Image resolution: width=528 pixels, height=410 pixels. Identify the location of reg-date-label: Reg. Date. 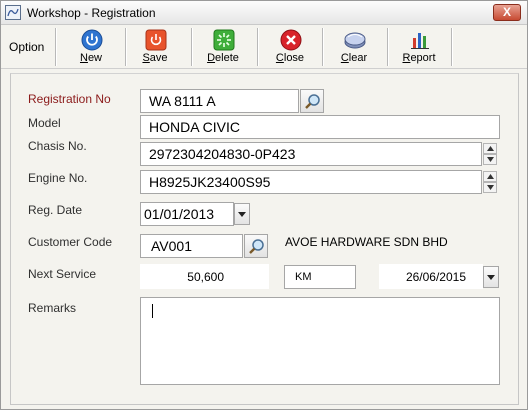
(55, 210).